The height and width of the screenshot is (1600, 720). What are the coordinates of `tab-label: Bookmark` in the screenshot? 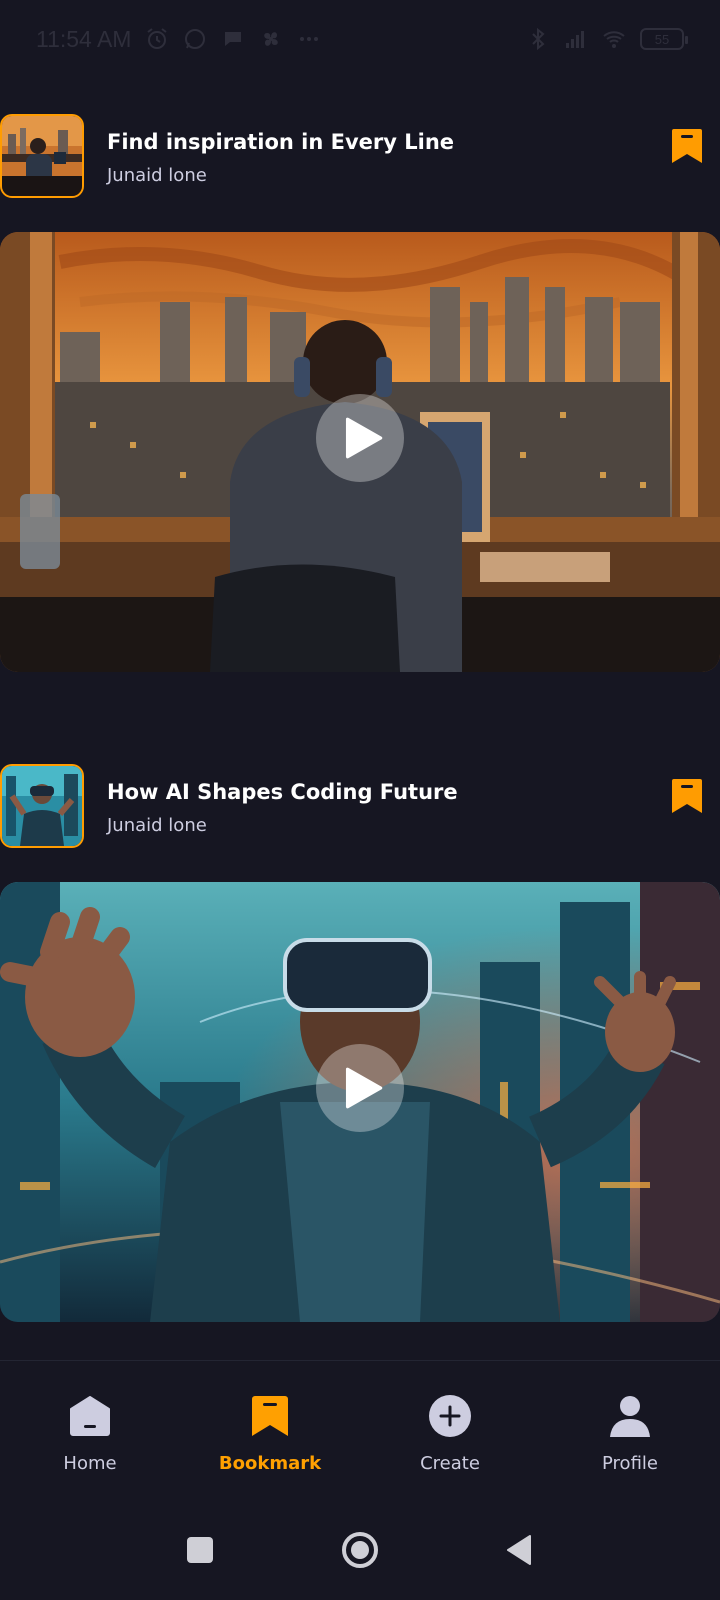 It's located at (270, 1463).